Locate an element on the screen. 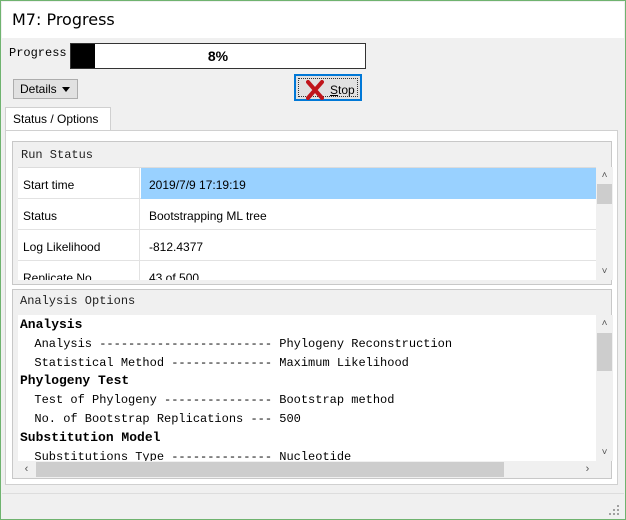 The image size is (626, 520). analysis-hscrollbar: ‹ › is located at coordinates (307, 469).